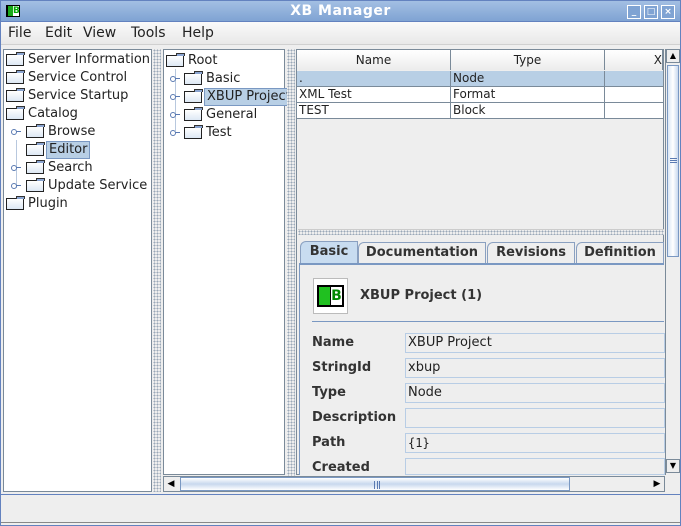 The image size is (681, 526). Describe the element at coordinates (488, 321) in the screenshot. I see `separator` at that location.